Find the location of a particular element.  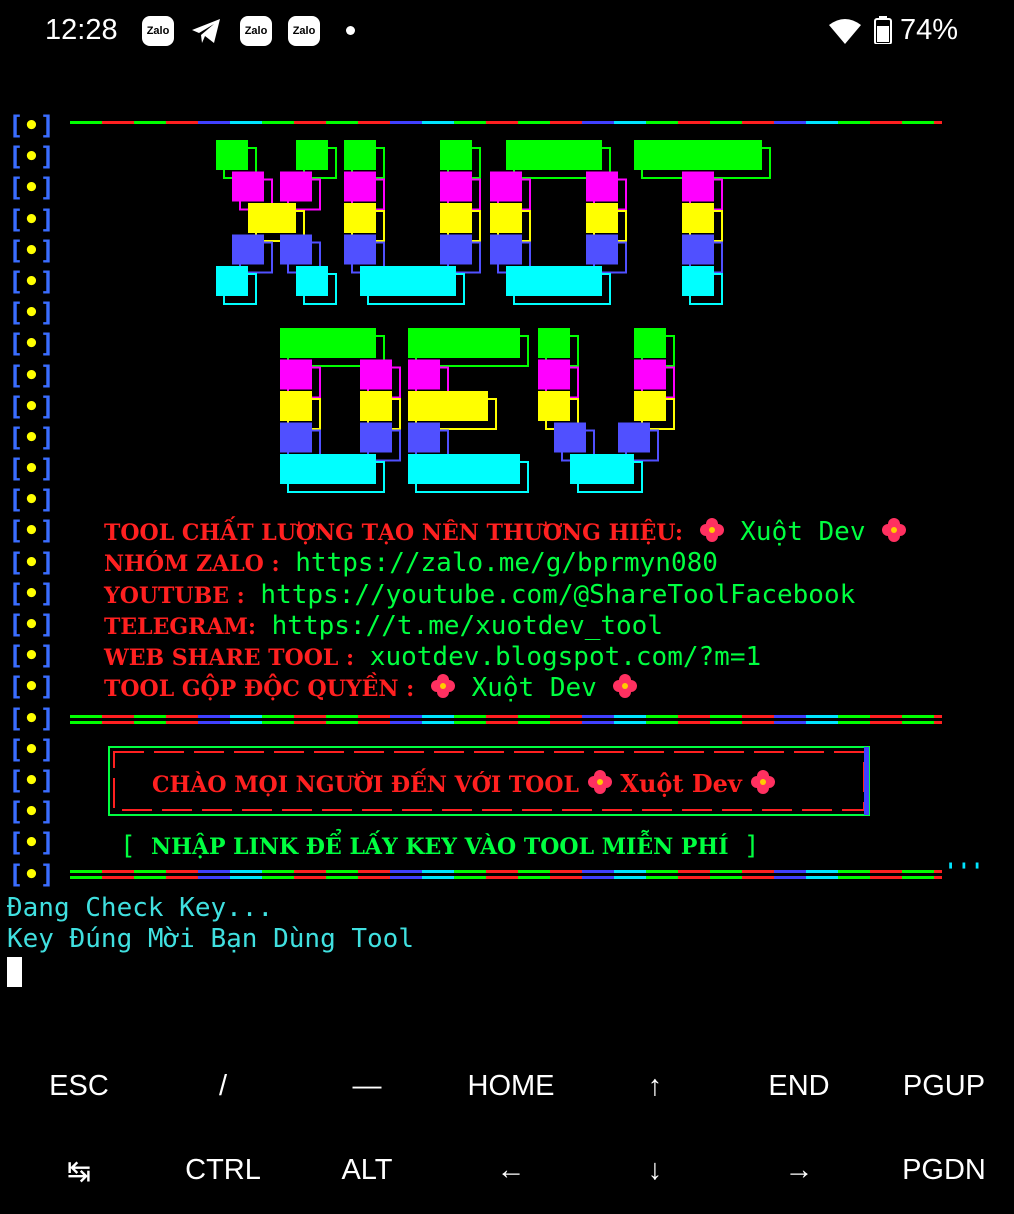

key-row2-5: → is located at coordinates (799, 1170).